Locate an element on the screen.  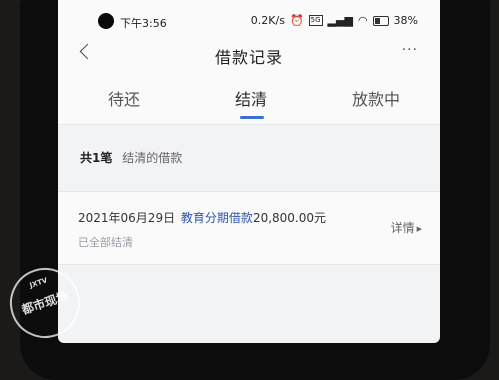
tab-disbursing: 放款中 is located at coordinates (376, 98).